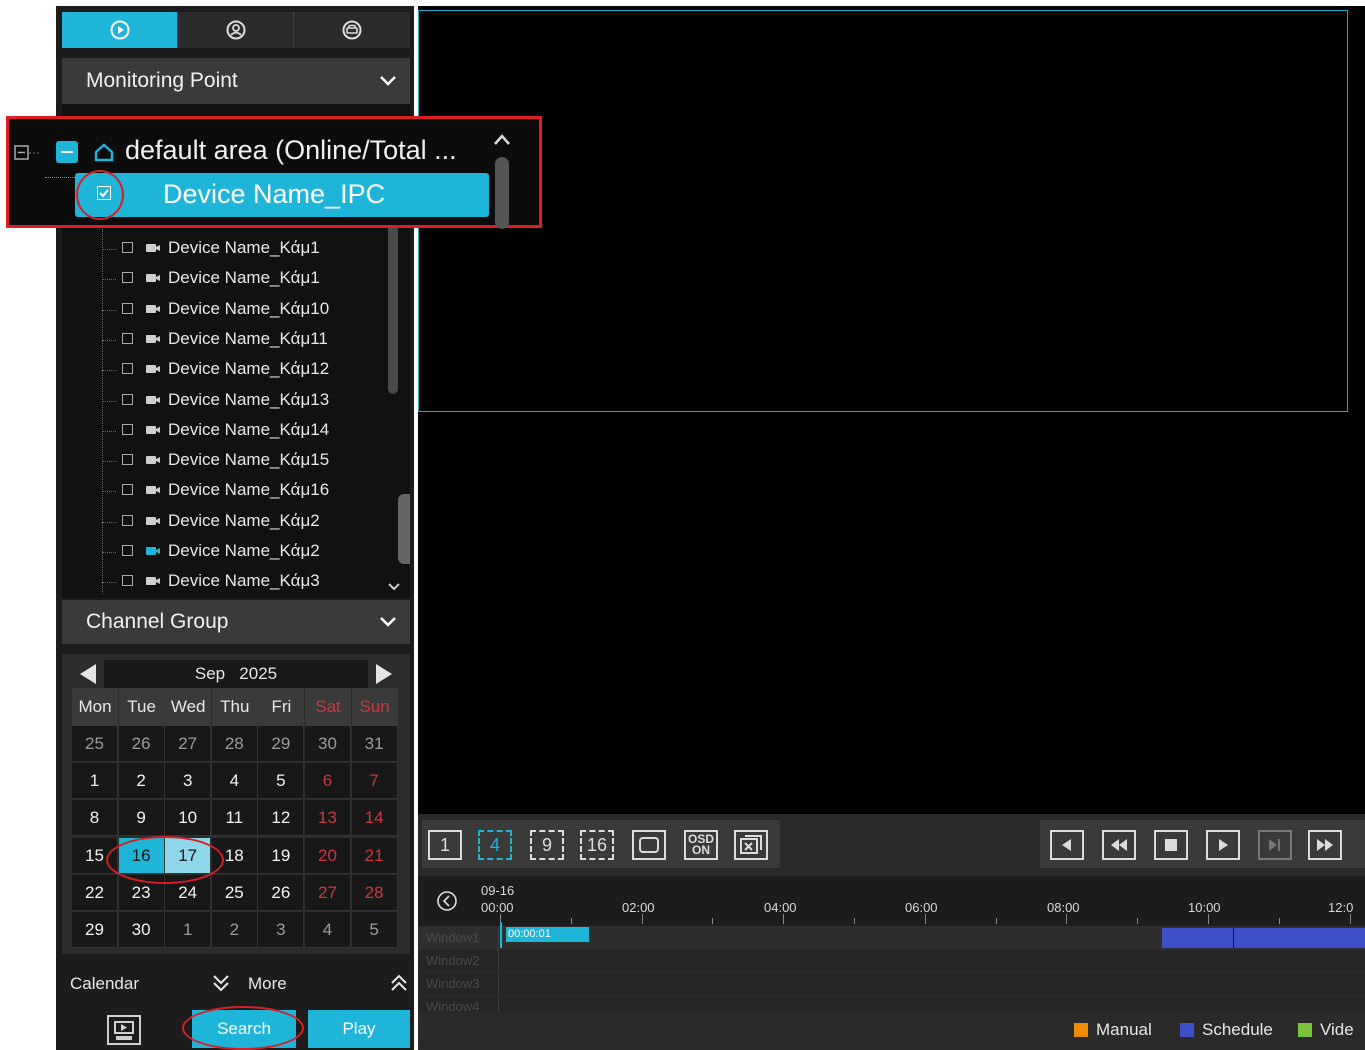  Describe the element at coordinates (597, 845) in the screenshot. I see `layout-16-button: 16` at that location.